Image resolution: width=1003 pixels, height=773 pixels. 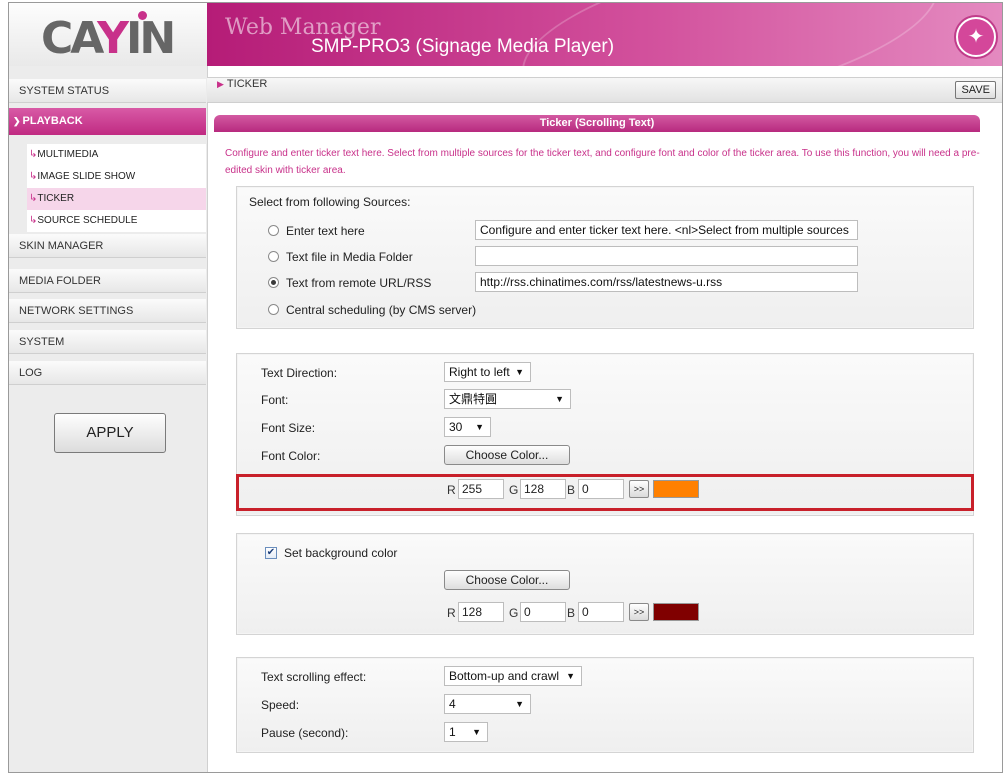 I want to click on text-file-input, so click(x=666, y=256).